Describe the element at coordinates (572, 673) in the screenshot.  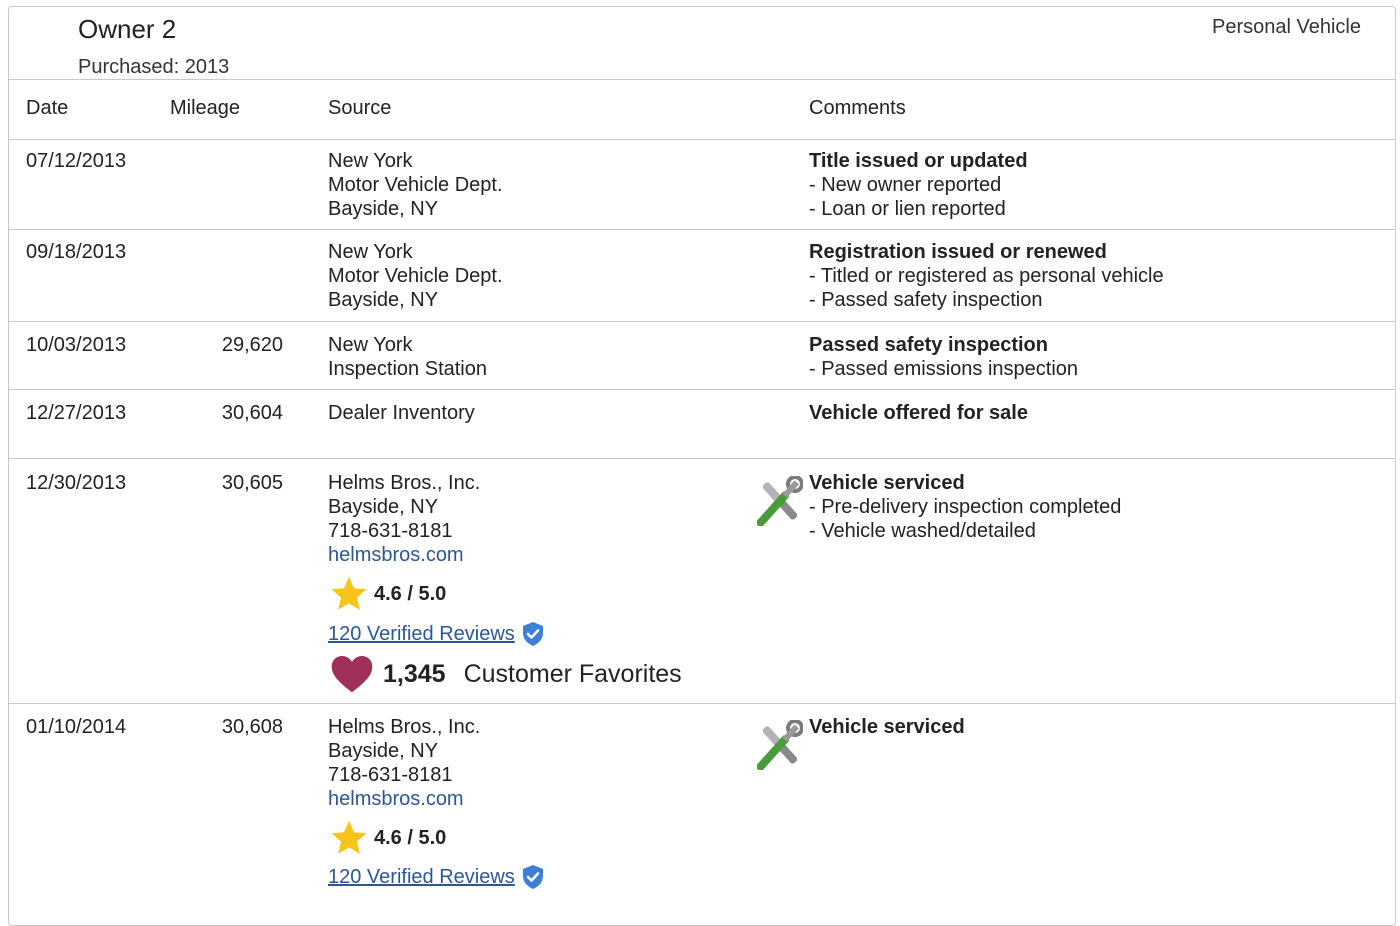
I see `favorites-label: Customer Favorites` at that location.